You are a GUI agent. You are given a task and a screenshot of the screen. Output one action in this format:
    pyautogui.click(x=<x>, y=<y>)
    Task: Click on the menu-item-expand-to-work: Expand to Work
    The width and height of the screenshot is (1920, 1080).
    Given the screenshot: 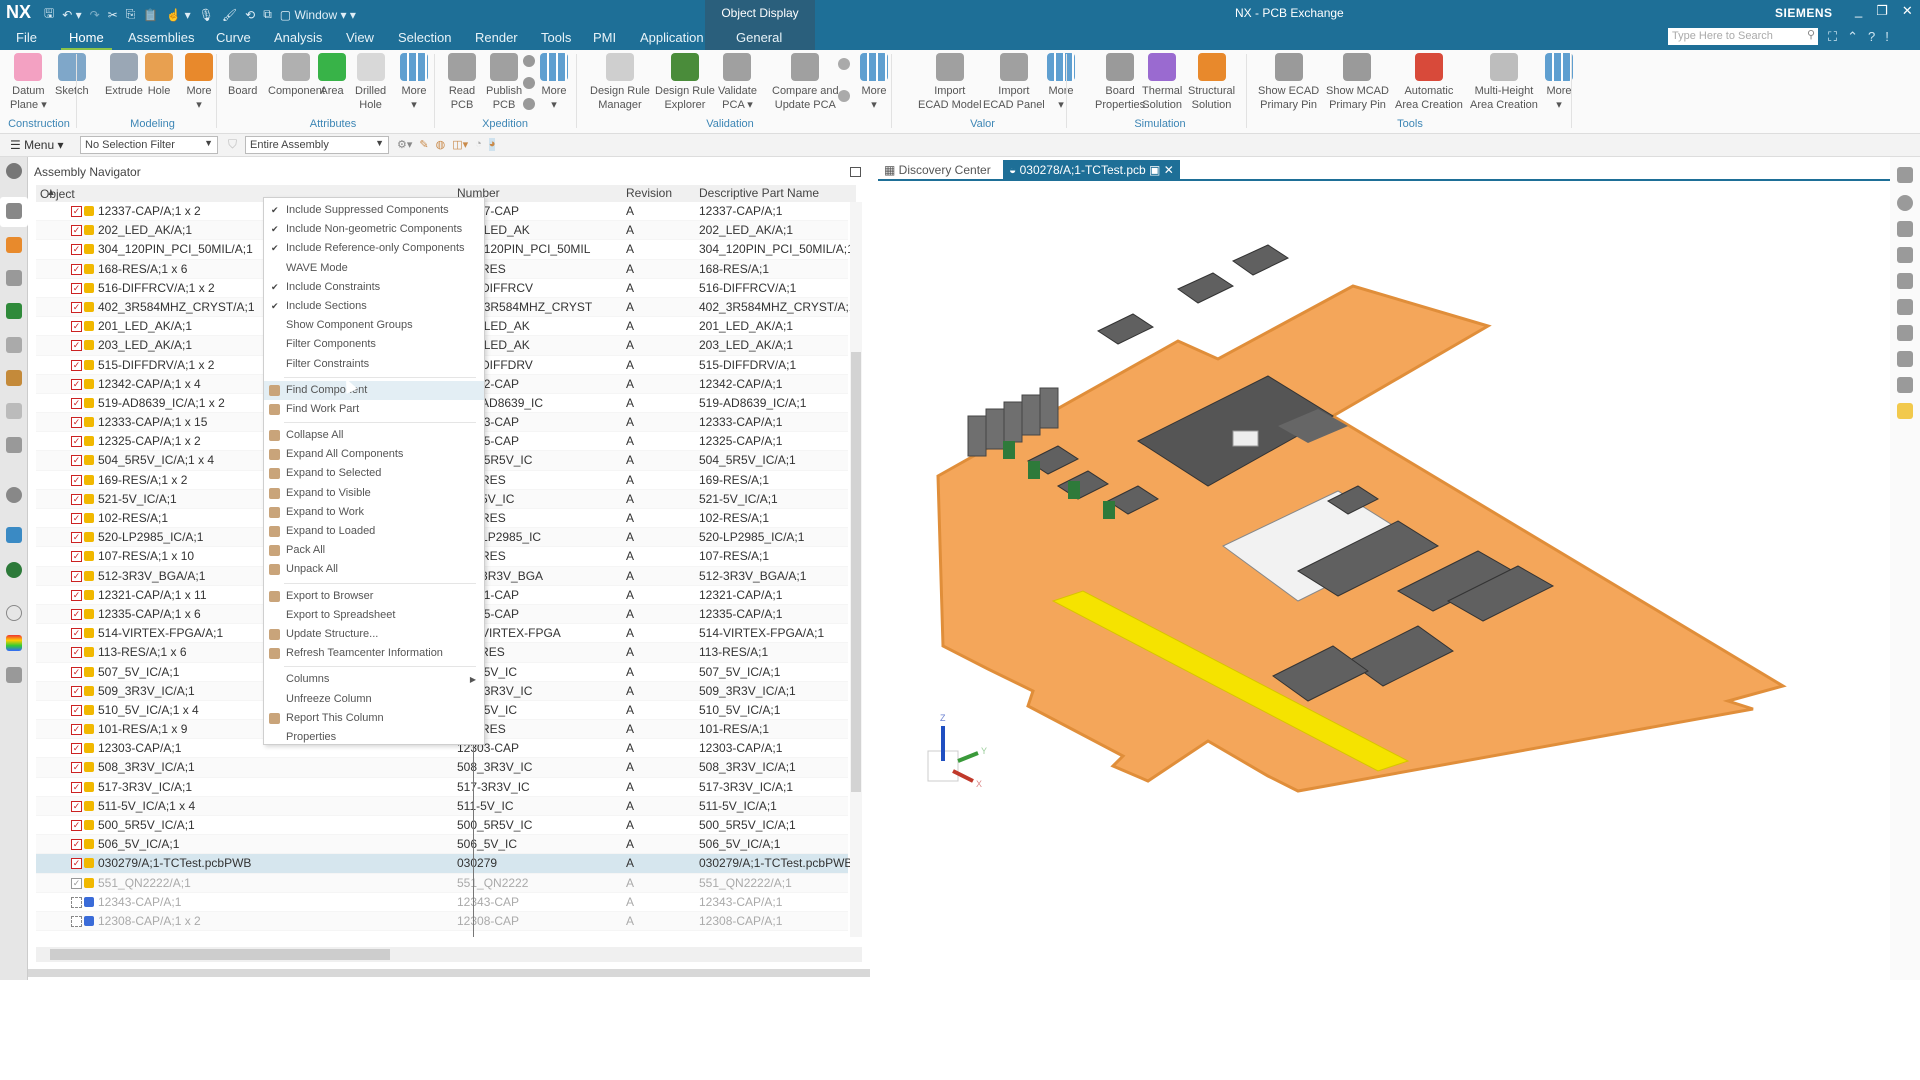 What is the action you would take?
    pyautogui.click(x=374, y=512)
    